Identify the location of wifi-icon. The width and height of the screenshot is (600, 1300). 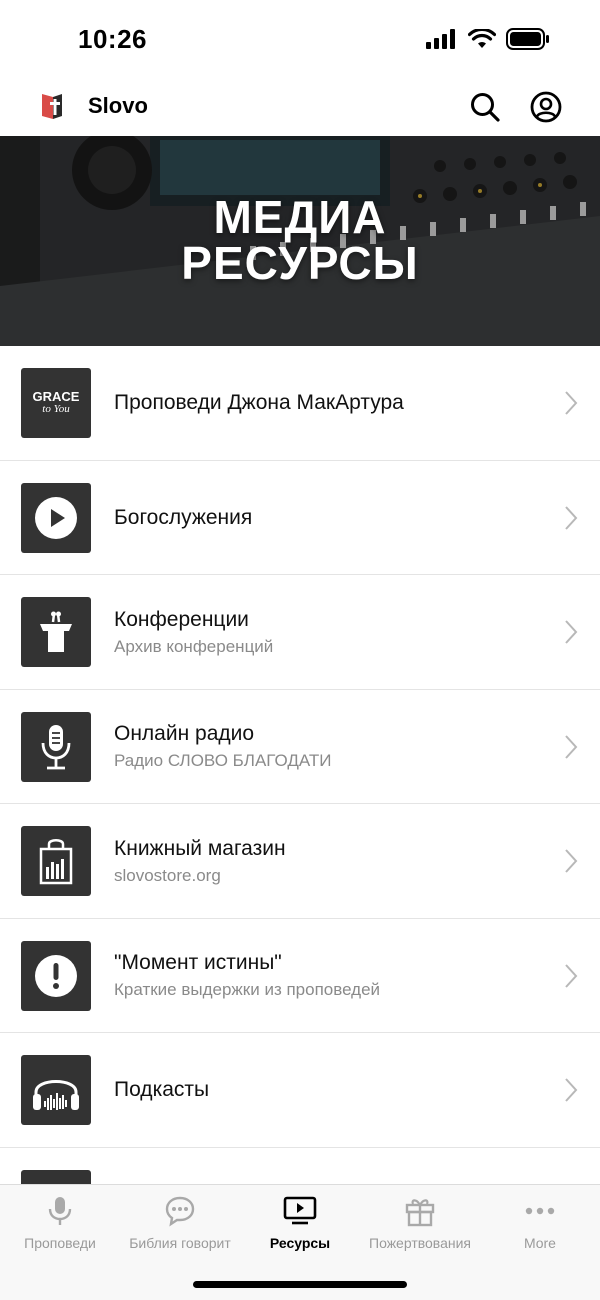
(482, 38).